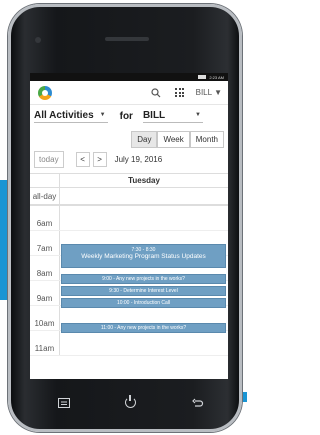 The image size is (320, 435). I want to click on event-title: 9:30 - Determine Interest Level, so click(143, 291).